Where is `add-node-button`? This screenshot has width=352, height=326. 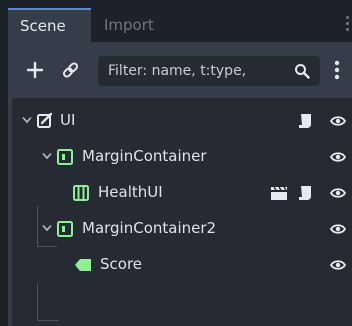
add-node-button is located at coordinates (35, 70).